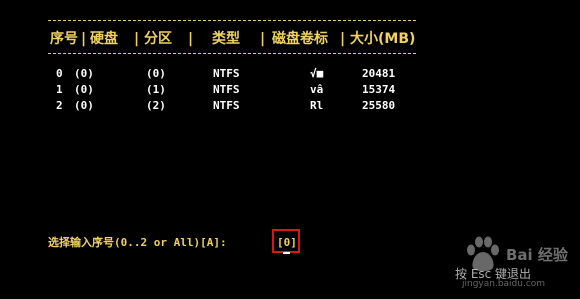  Describe the element at coordinates (379, 105) in the screenshot. I see `cell-size: 25580` at that location.